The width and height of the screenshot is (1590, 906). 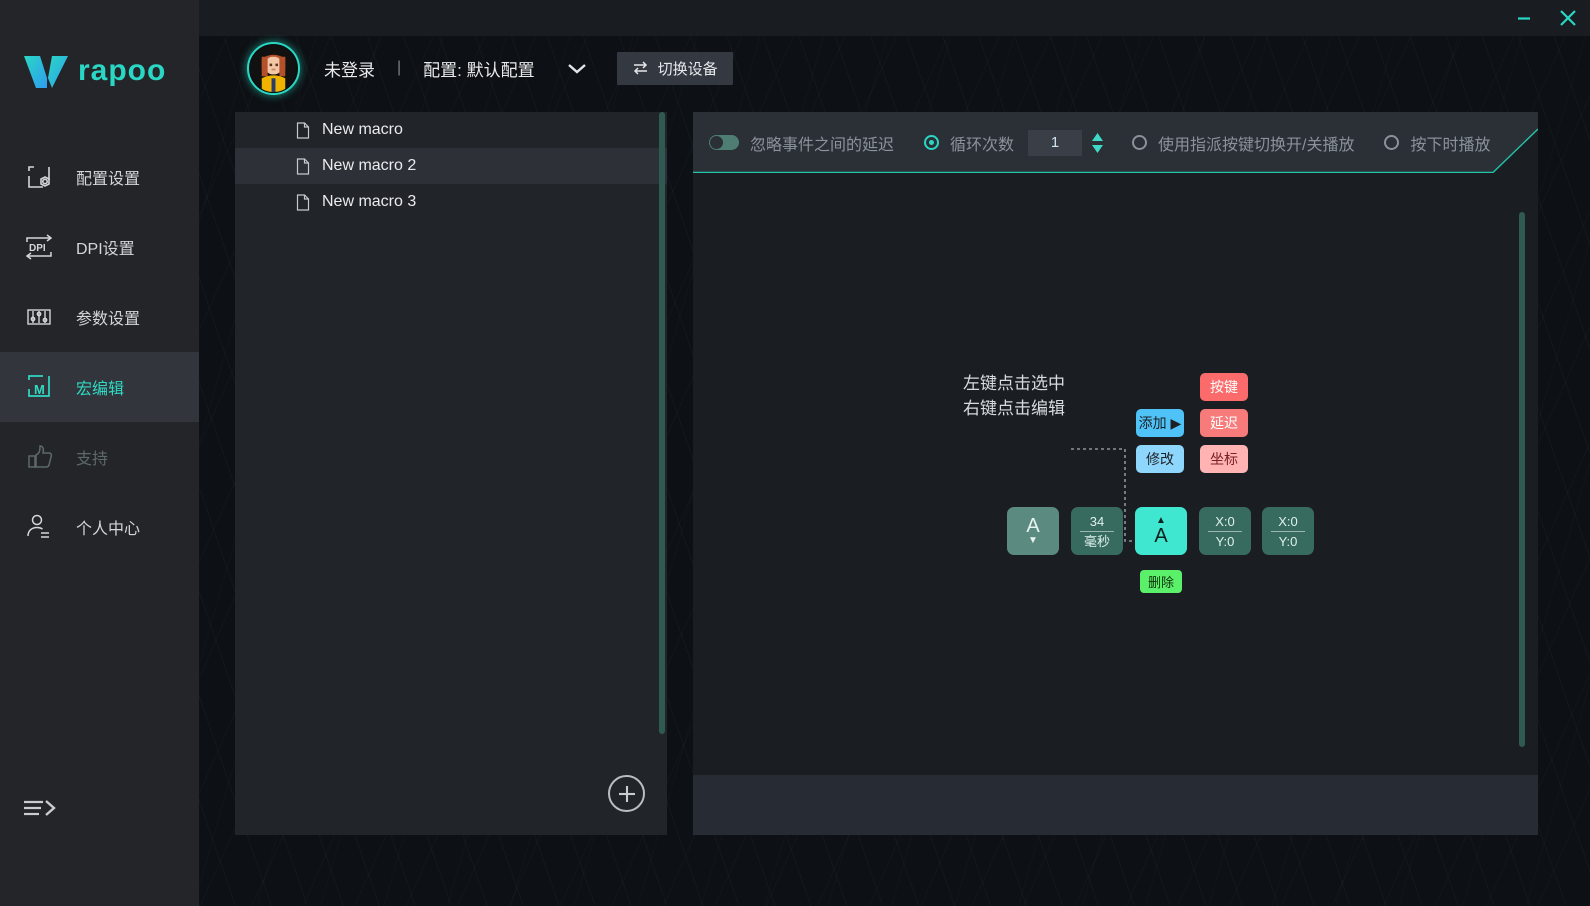 I want to click on context-key-button: 按键, so click(x=1224, y=387).